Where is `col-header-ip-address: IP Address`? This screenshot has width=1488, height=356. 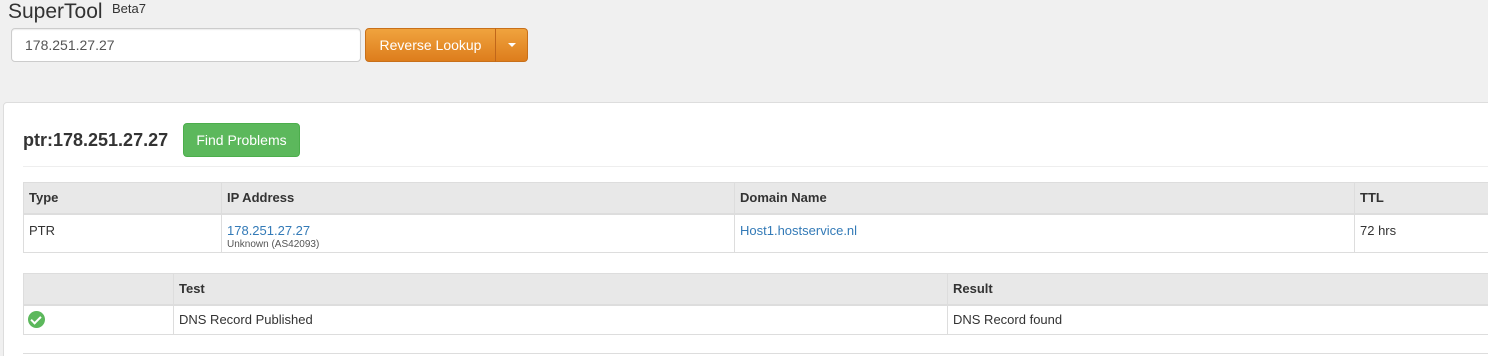
col-header-ip-address: IP Address is located at coordinates (478, 198).